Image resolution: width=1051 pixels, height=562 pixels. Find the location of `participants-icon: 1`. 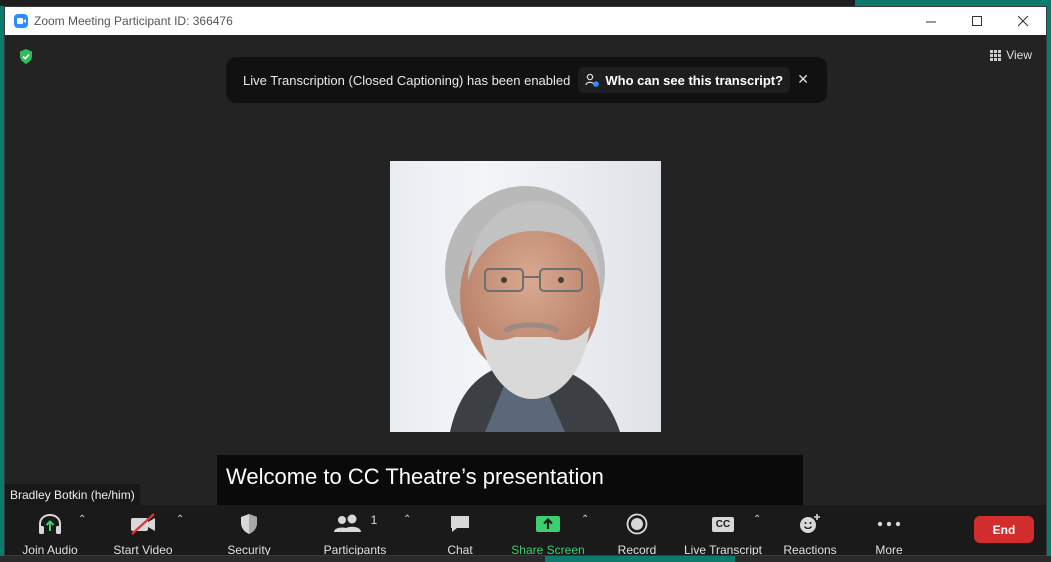

participants-icon: 1 is located at coordinates (355, 524).